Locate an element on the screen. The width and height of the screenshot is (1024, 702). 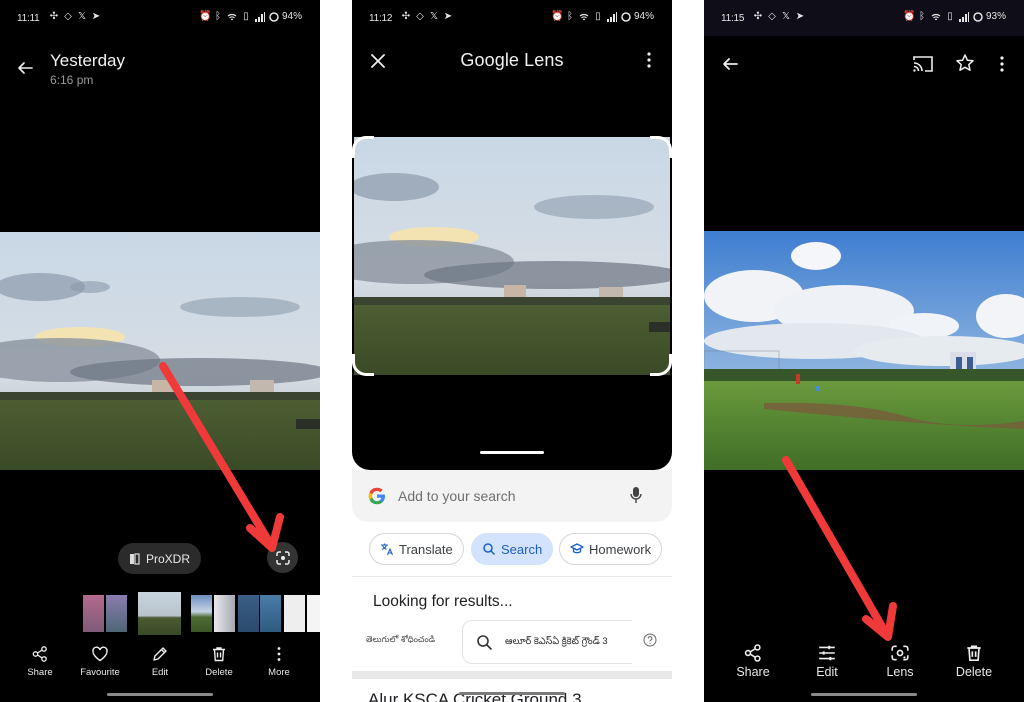
search-in-telugu-label: తెలుగులో శోధించండి is located at coordinates (400, 640).